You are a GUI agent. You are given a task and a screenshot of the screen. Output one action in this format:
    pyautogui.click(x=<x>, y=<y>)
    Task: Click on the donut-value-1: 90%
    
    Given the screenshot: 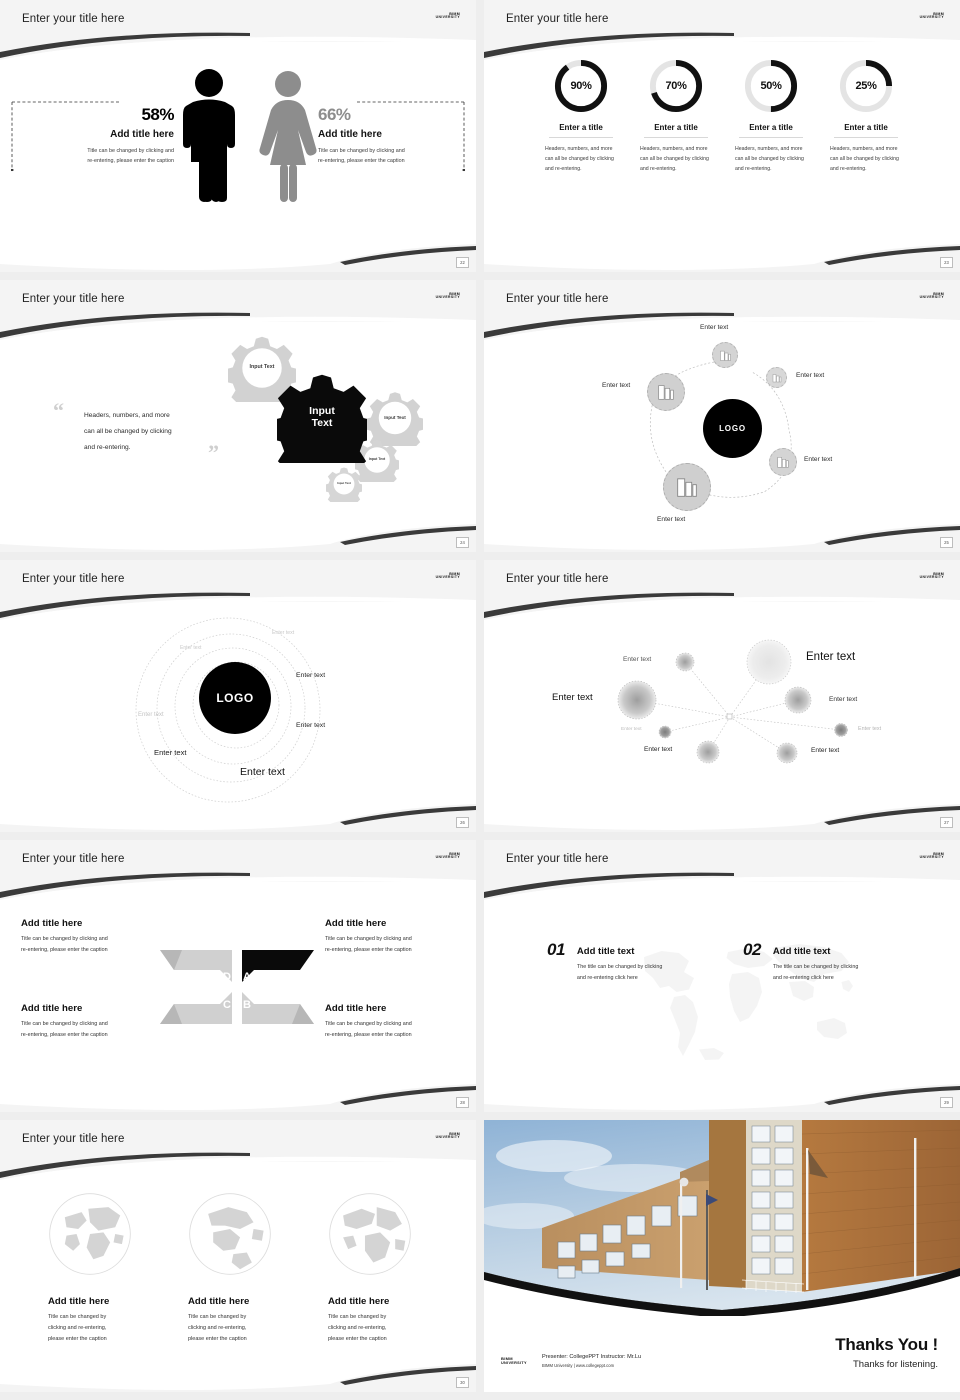 What is the action you would take?
    pyautogui.click(x=581, y=86)
    